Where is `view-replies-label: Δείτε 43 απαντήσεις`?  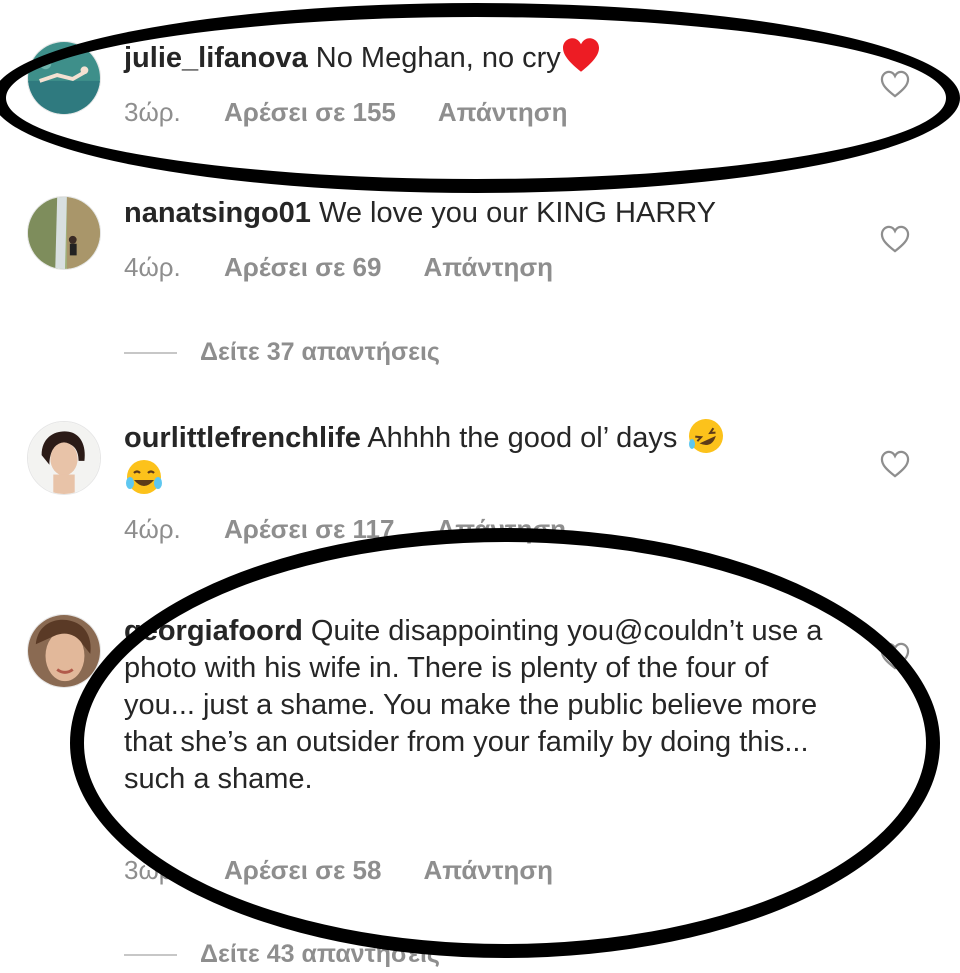
view-replies-label: Δείτε 43 απαντήσεις is located at coordinates (320, 954).